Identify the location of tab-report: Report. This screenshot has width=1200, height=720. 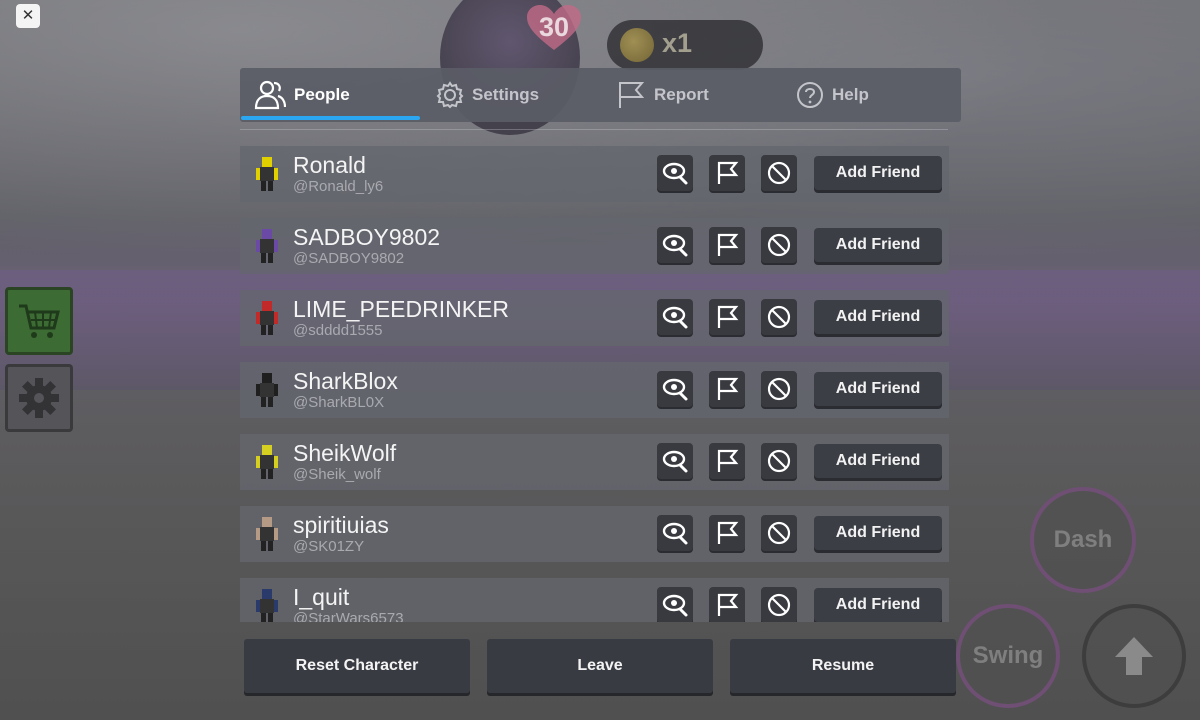
(662, 95).